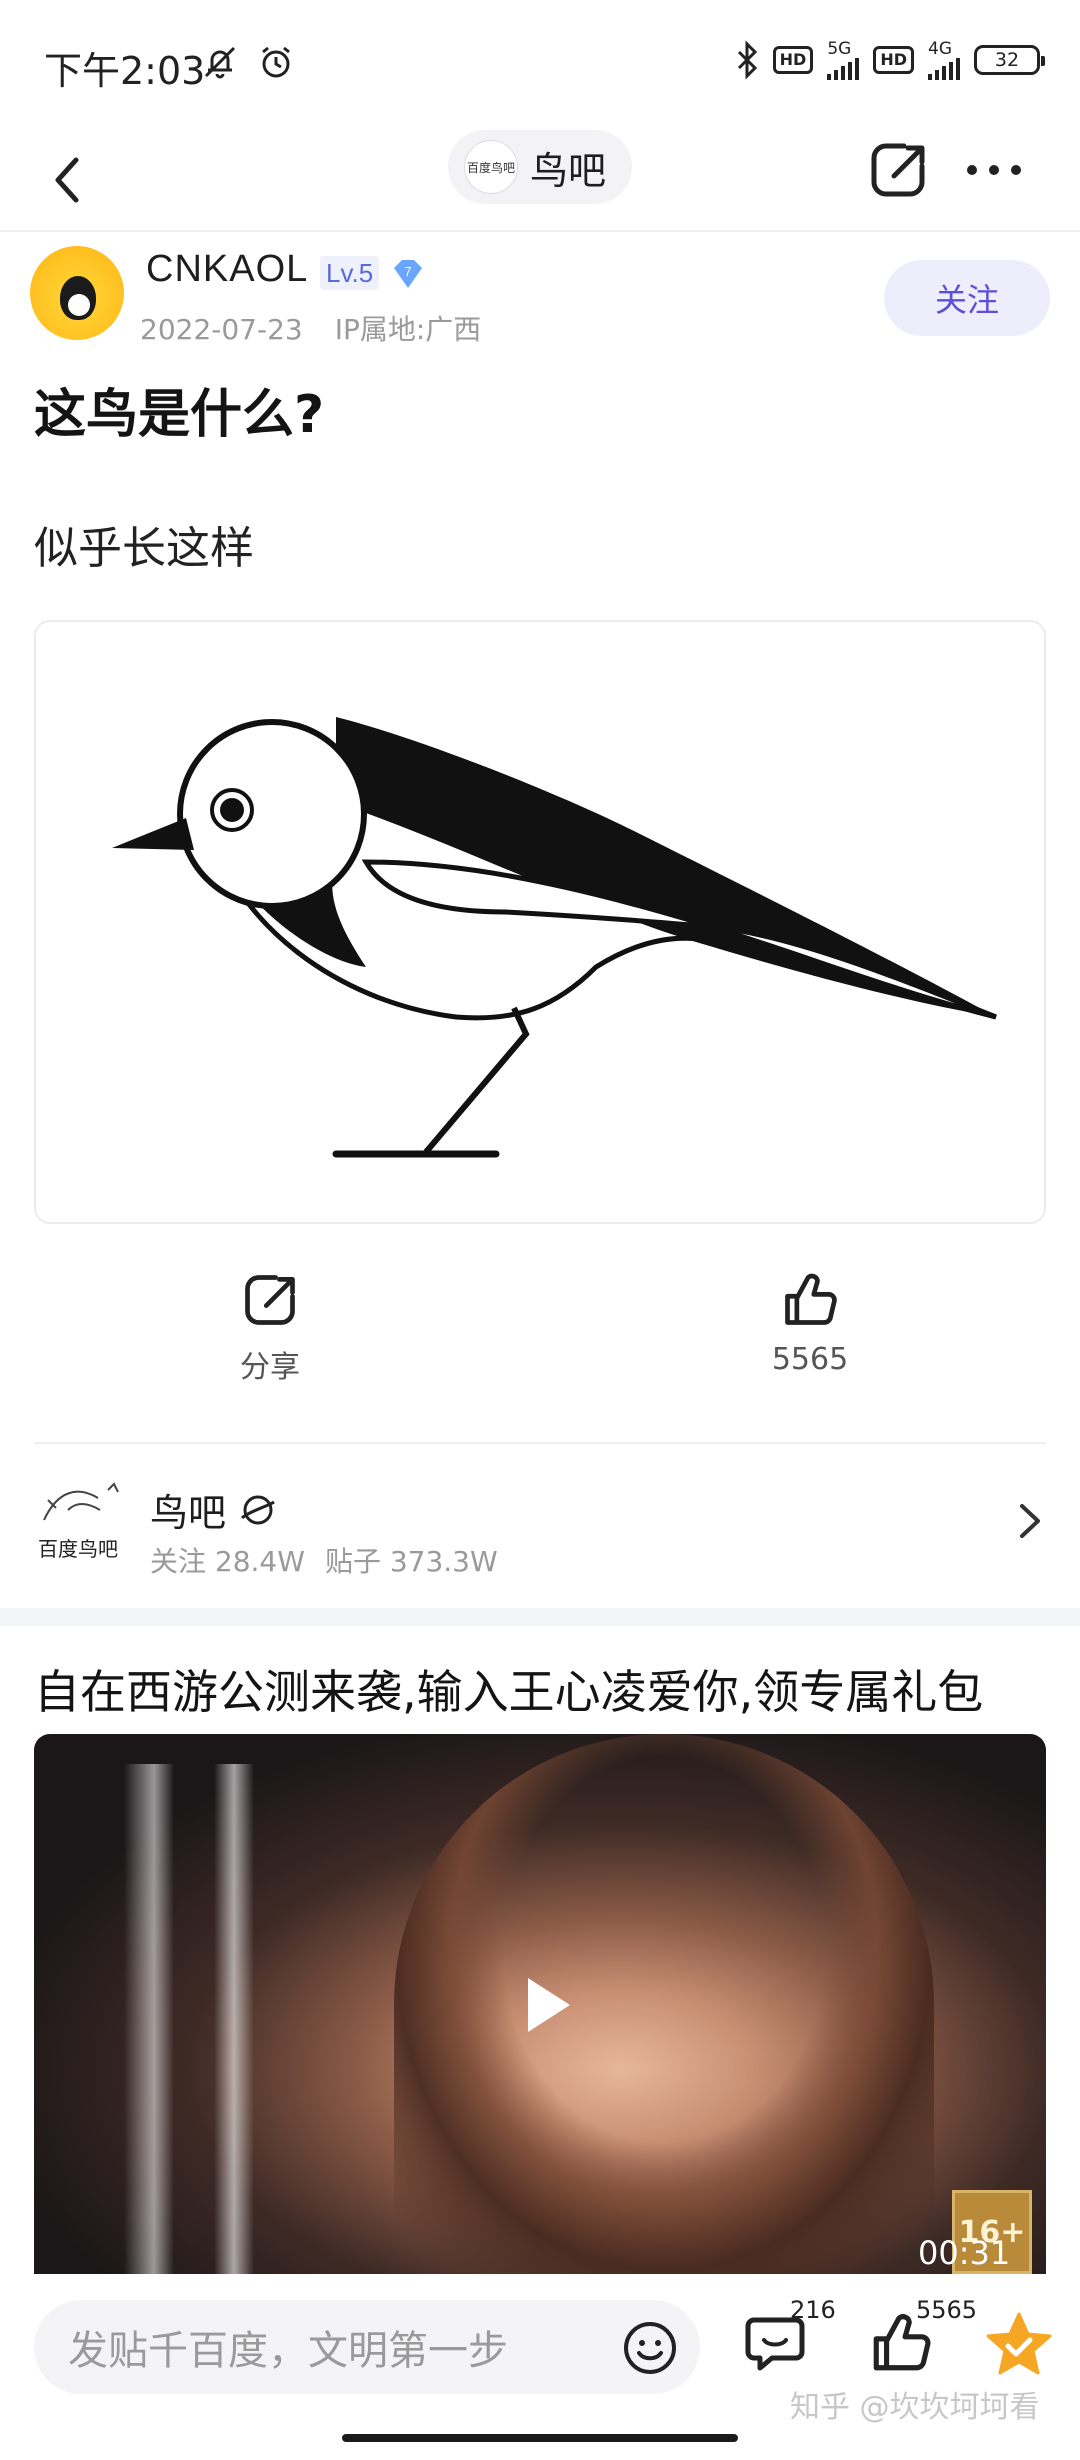  I want to click on forum-stats: 关注 28.4W 贴子 373.3W, so click(324, 1560).